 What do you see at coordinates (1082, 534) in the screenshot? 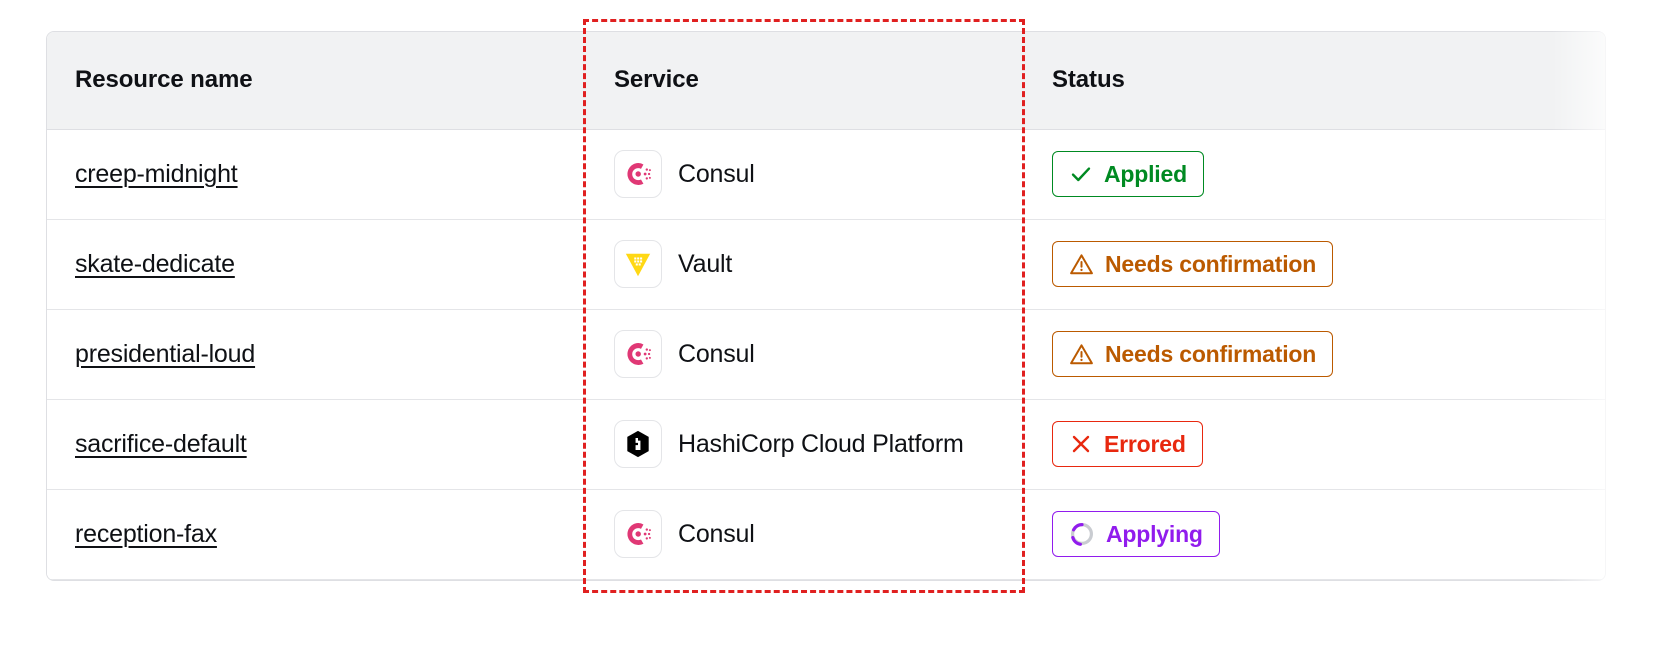
I see `loading-spinner-icon` at bounding box center [1082, 534].